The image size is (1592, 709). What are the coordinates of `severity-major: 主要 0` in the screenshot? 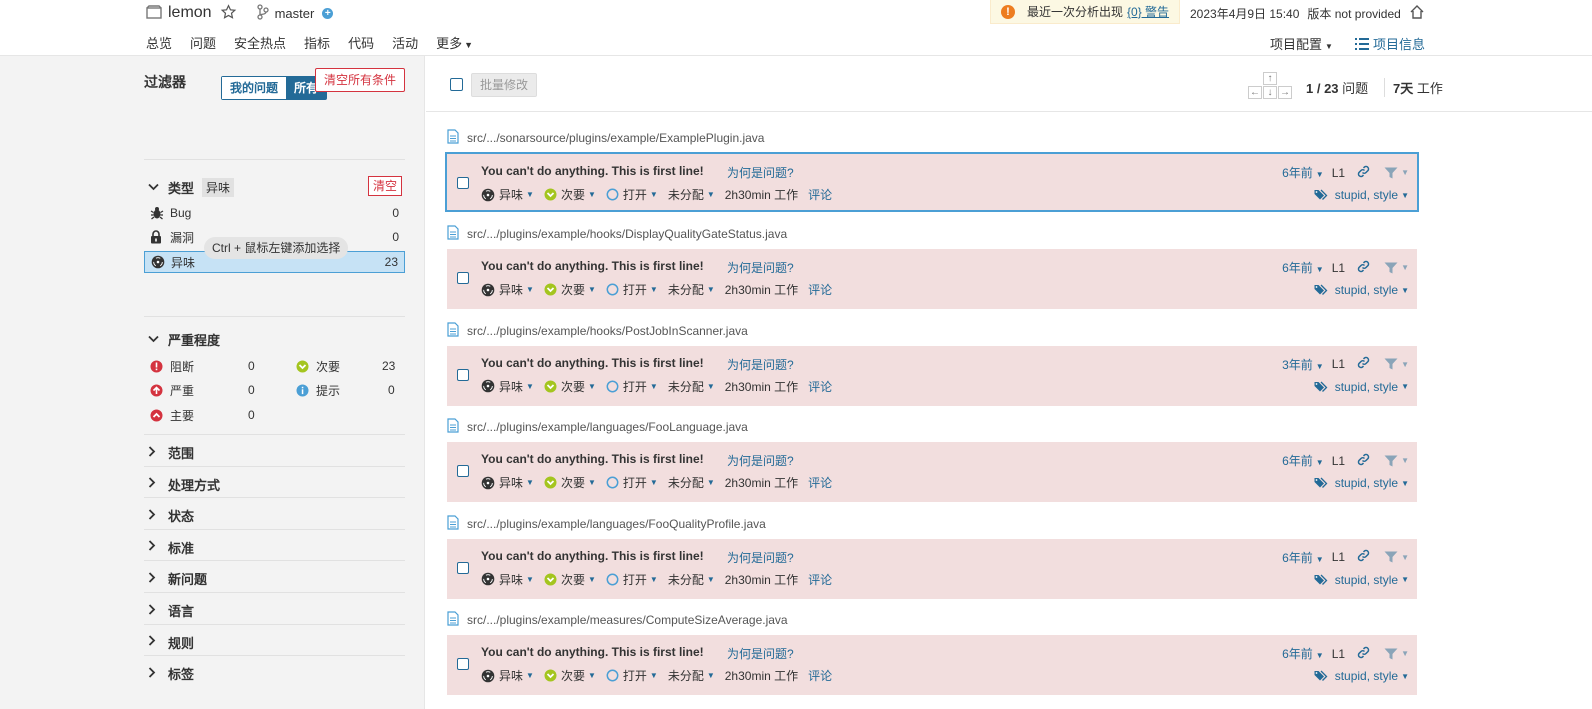 It's located at (202, 415).